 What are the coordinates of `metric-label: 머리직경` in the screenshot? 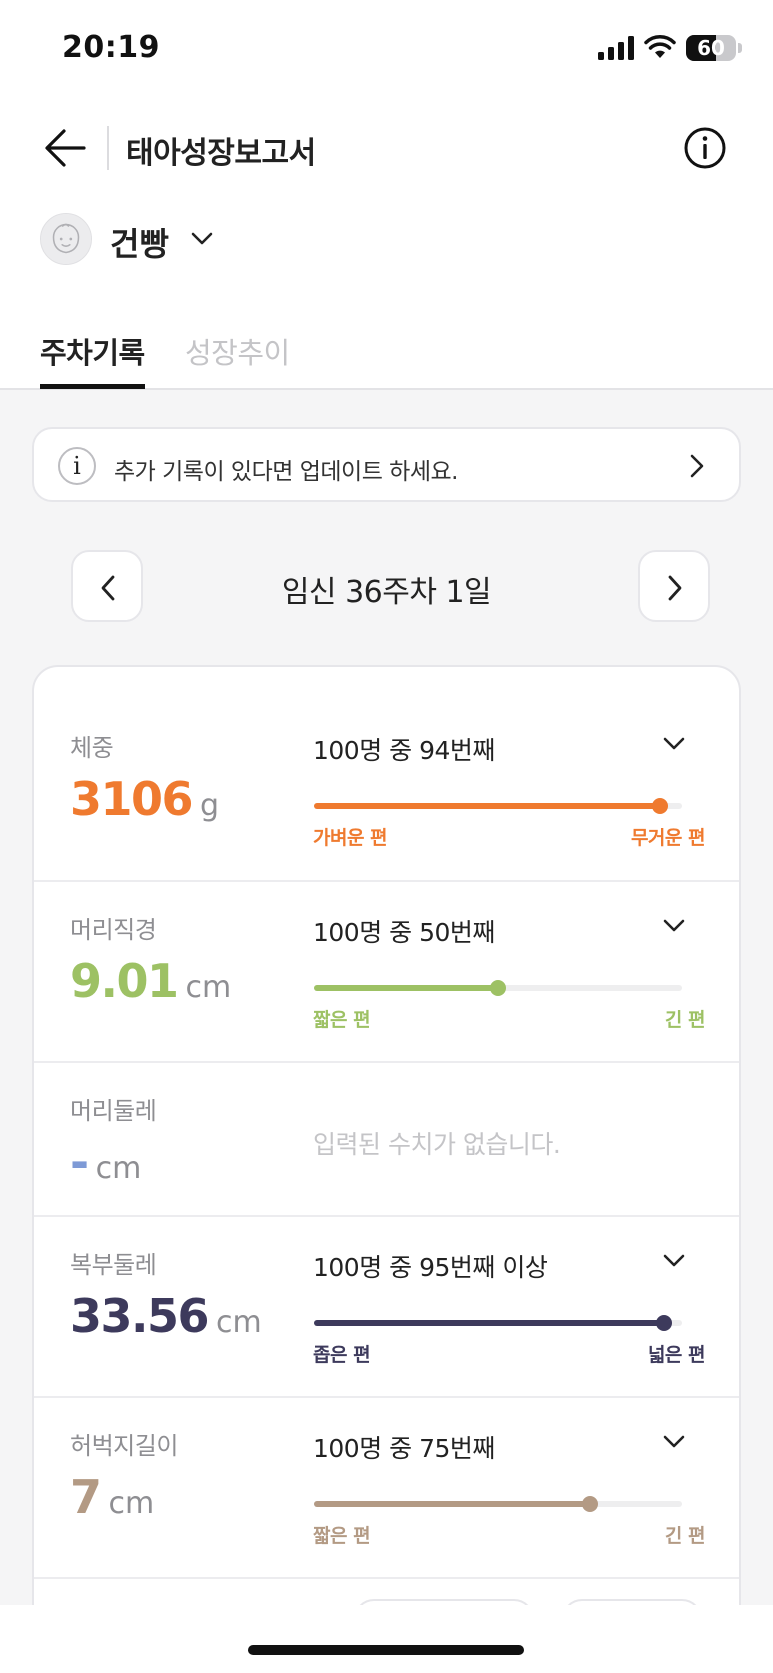 It's located at (113, 930).